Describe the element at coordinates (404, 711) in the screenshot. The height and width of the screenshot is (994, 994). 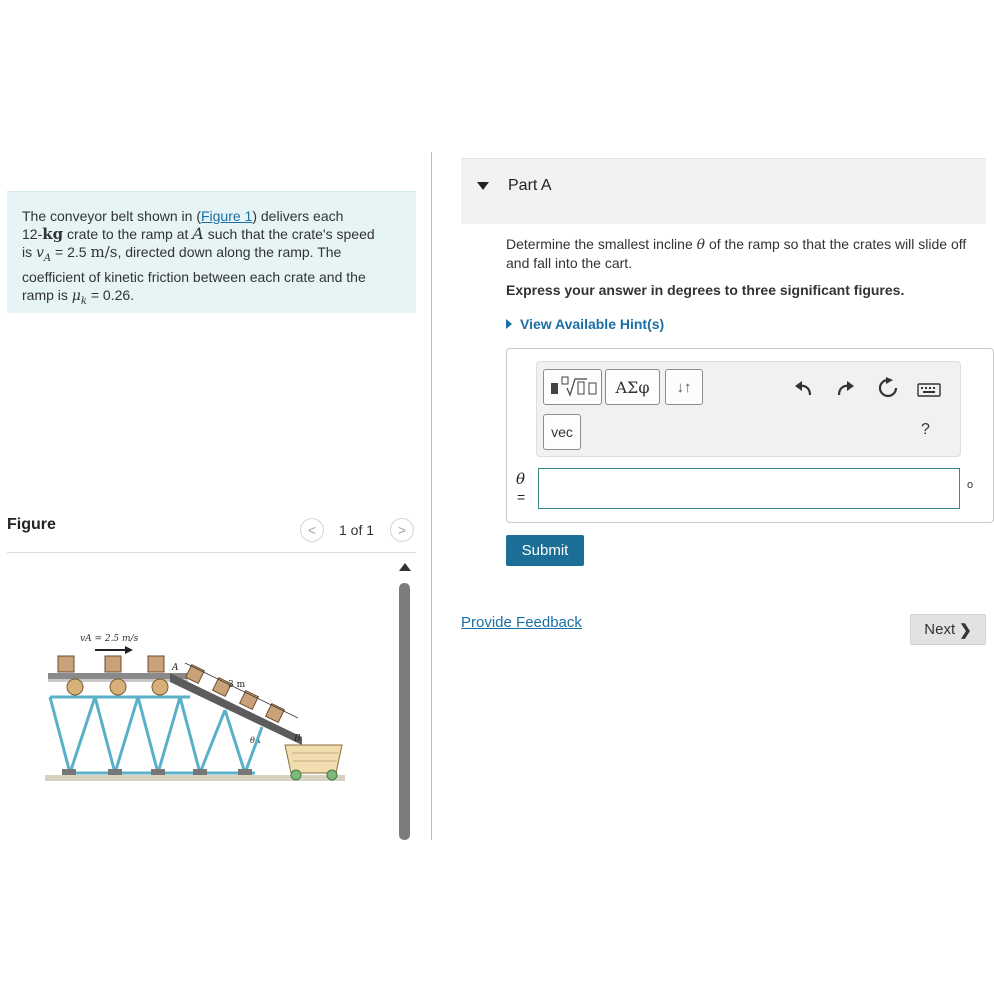
I see `scrollbar-thumb` at that location.